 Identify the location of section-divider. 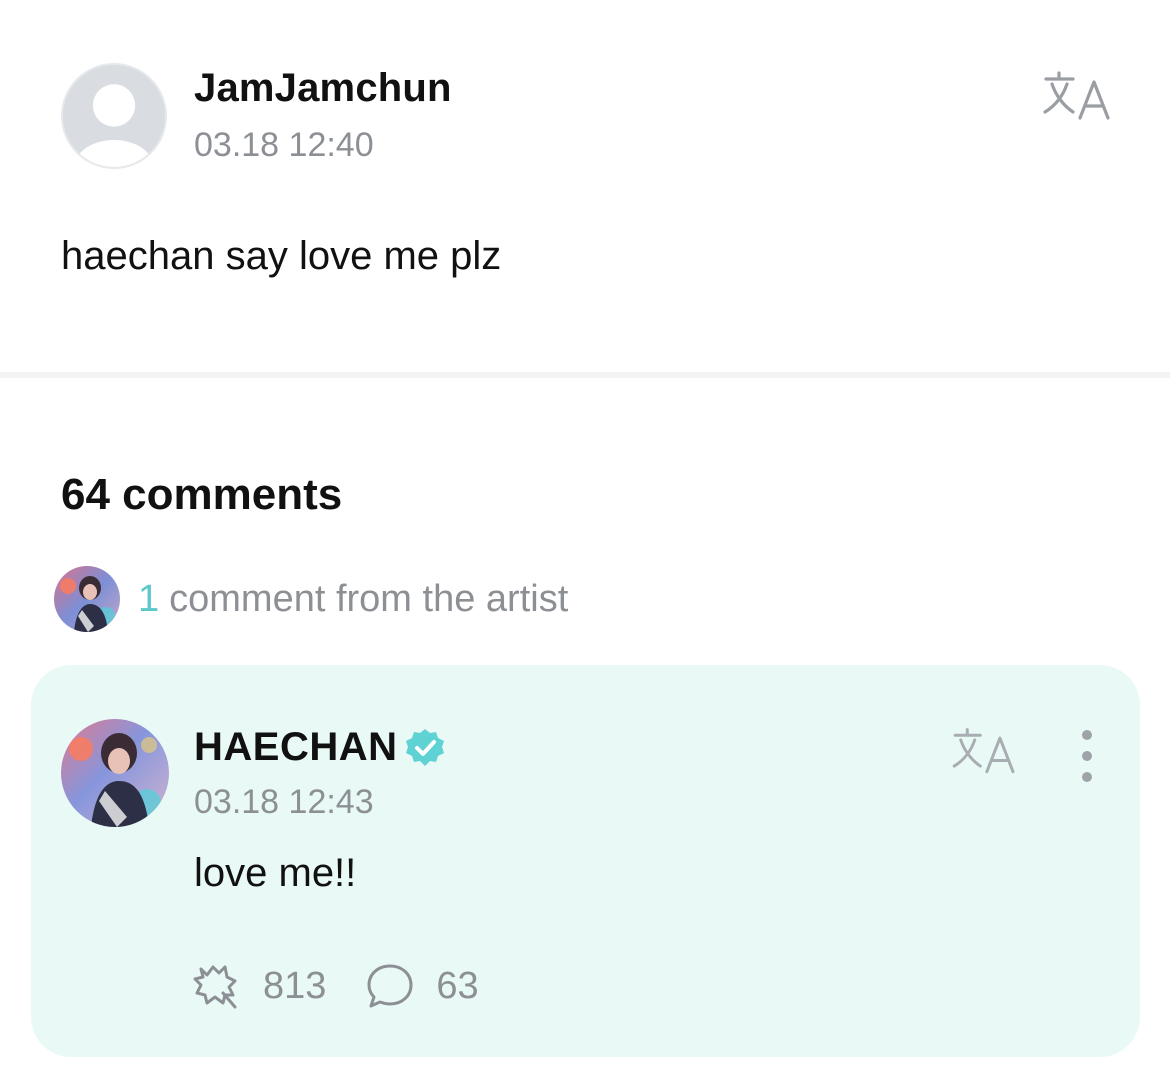
(585, 375).